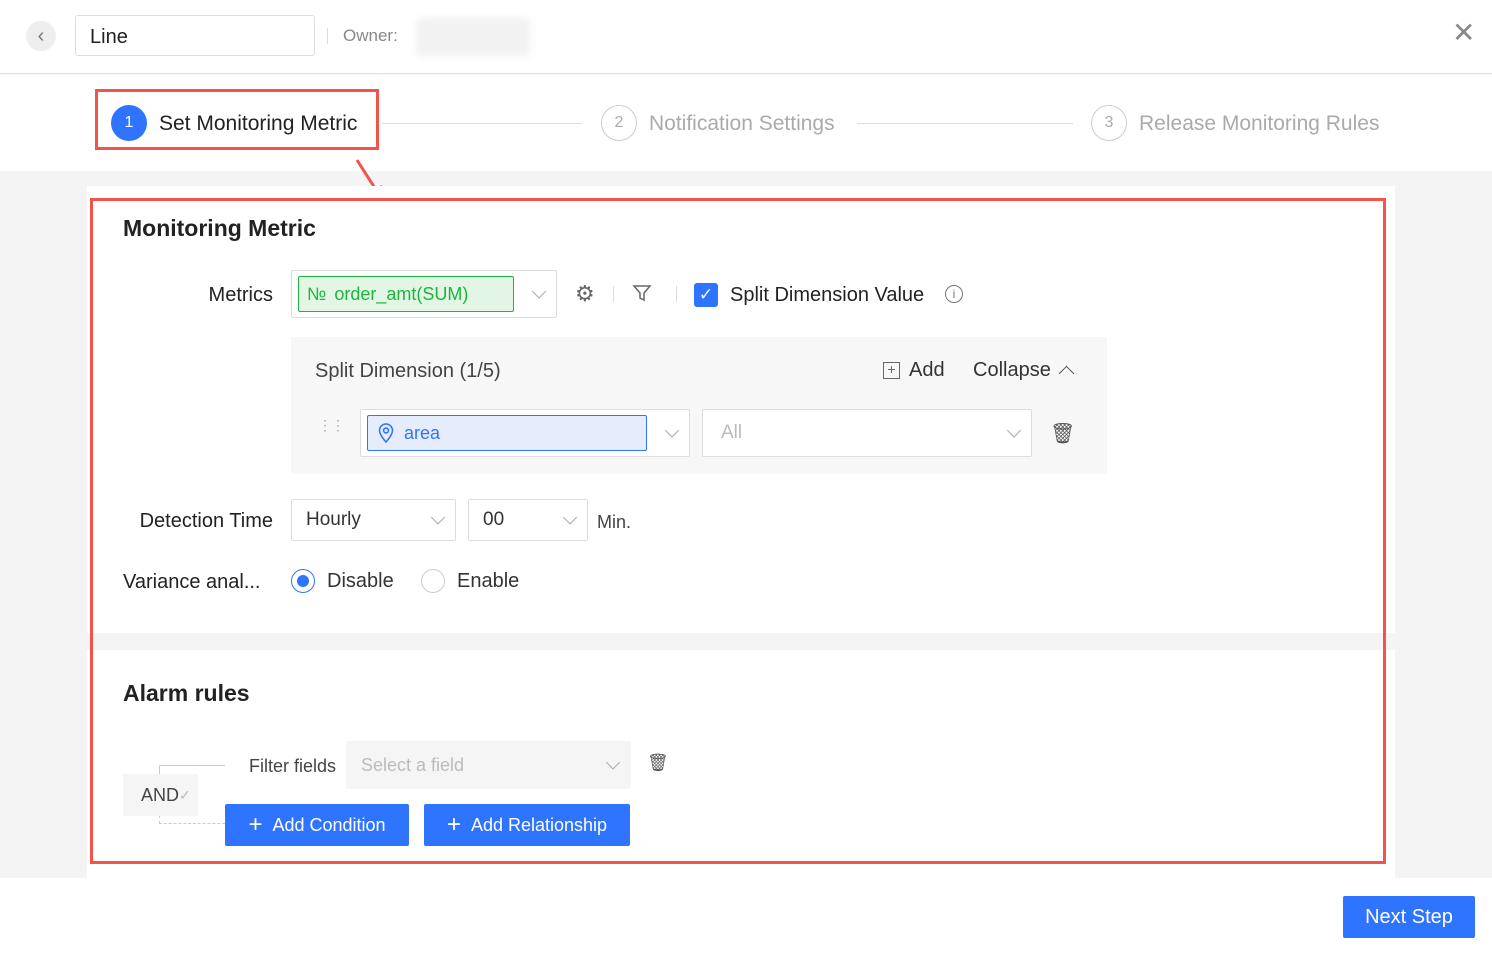 The image size is (1492, 956). Describe the element at coordinates (473, 37) in the screenshot. I see `owner-value-blurred` at that location.